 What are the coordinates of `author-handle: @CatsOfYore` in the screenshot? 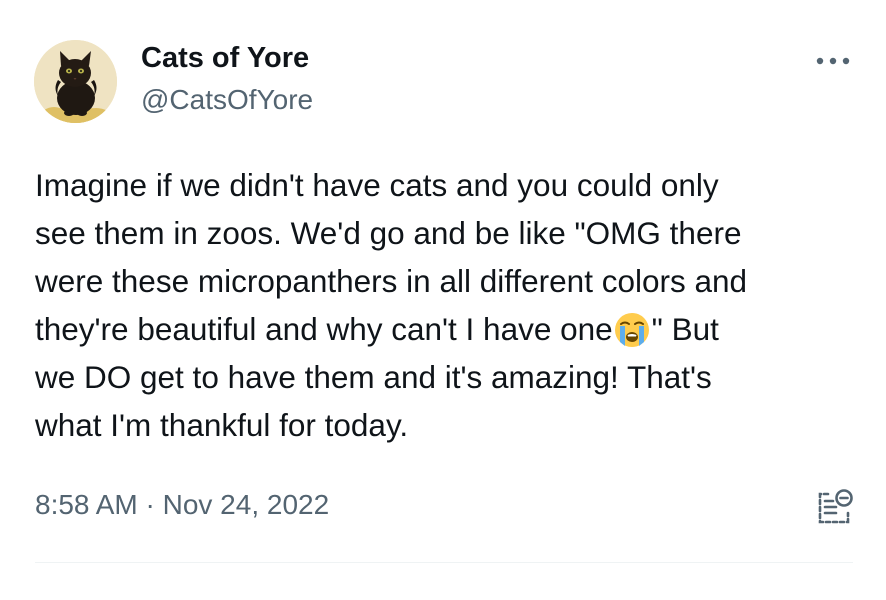 It's located at (227, 100).